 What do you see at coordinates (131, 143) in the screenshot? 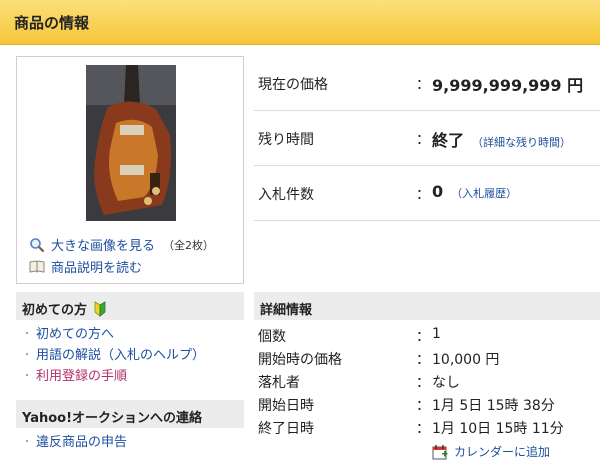
I see `product-thumbnail` at bounding box center [131, 143].